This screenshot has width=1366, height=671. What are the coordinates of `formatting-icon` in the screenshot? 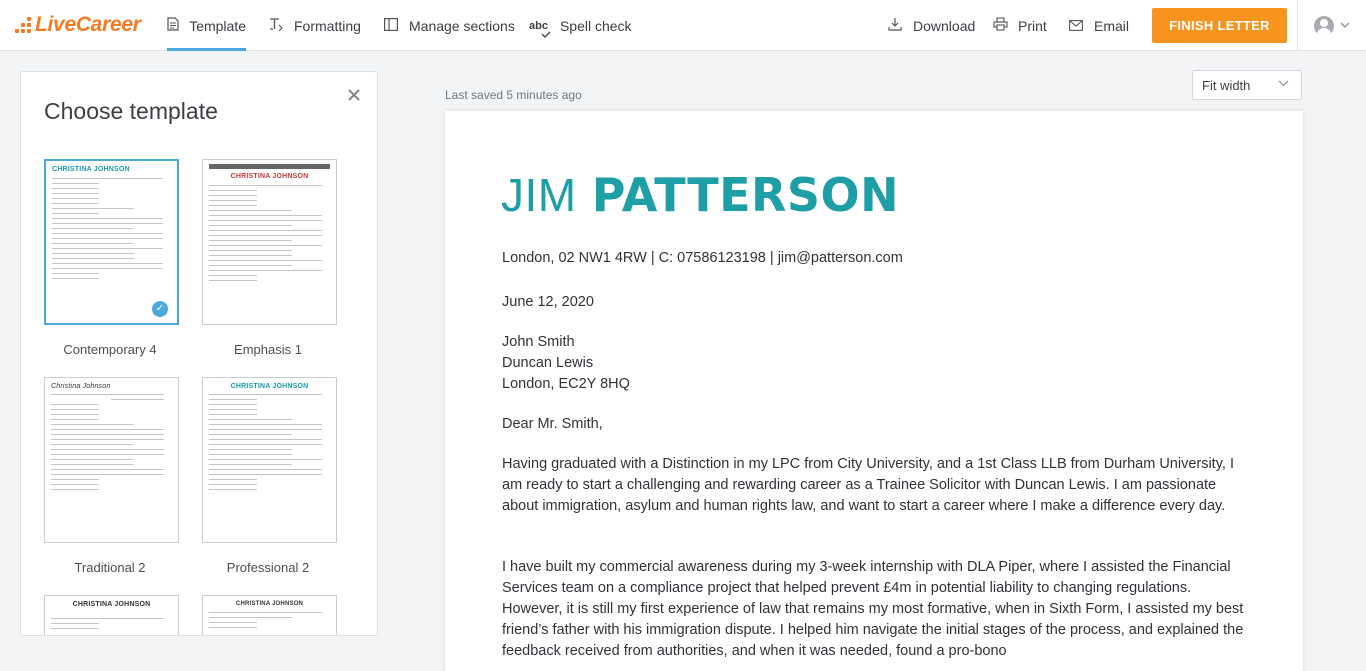 It's located at (276, 25).